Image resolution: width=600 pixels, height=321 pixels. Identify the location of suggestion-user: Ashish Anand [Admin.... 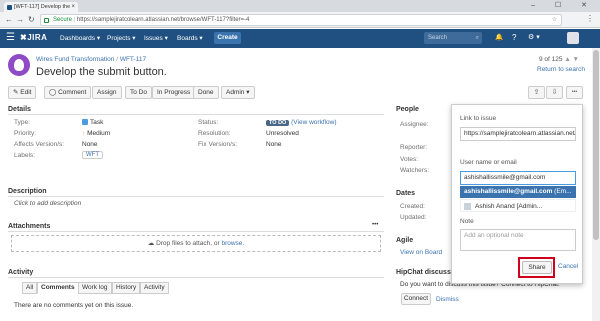
(518, 205).